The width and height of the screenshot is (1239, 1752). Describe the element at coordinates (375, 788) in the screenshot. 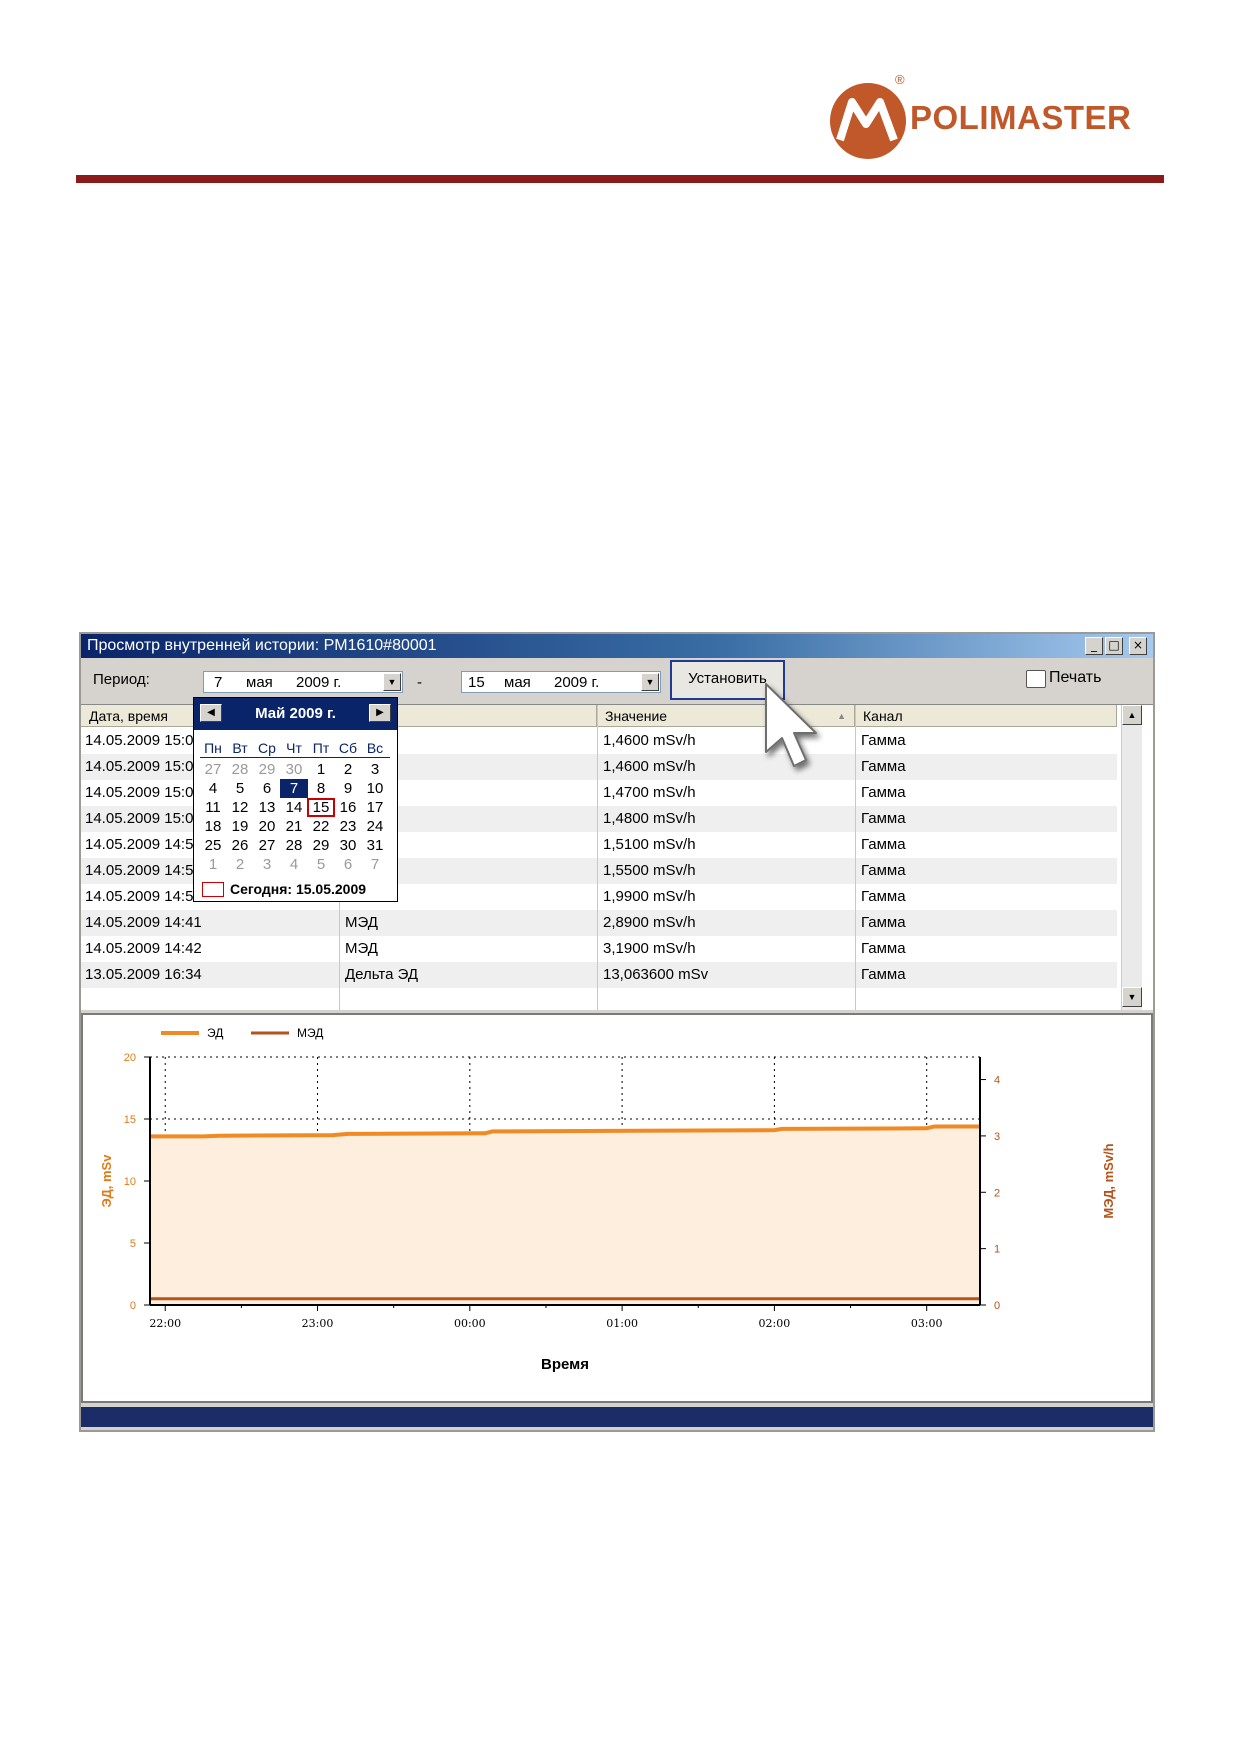

I see `calendar-day: 10` at that location.